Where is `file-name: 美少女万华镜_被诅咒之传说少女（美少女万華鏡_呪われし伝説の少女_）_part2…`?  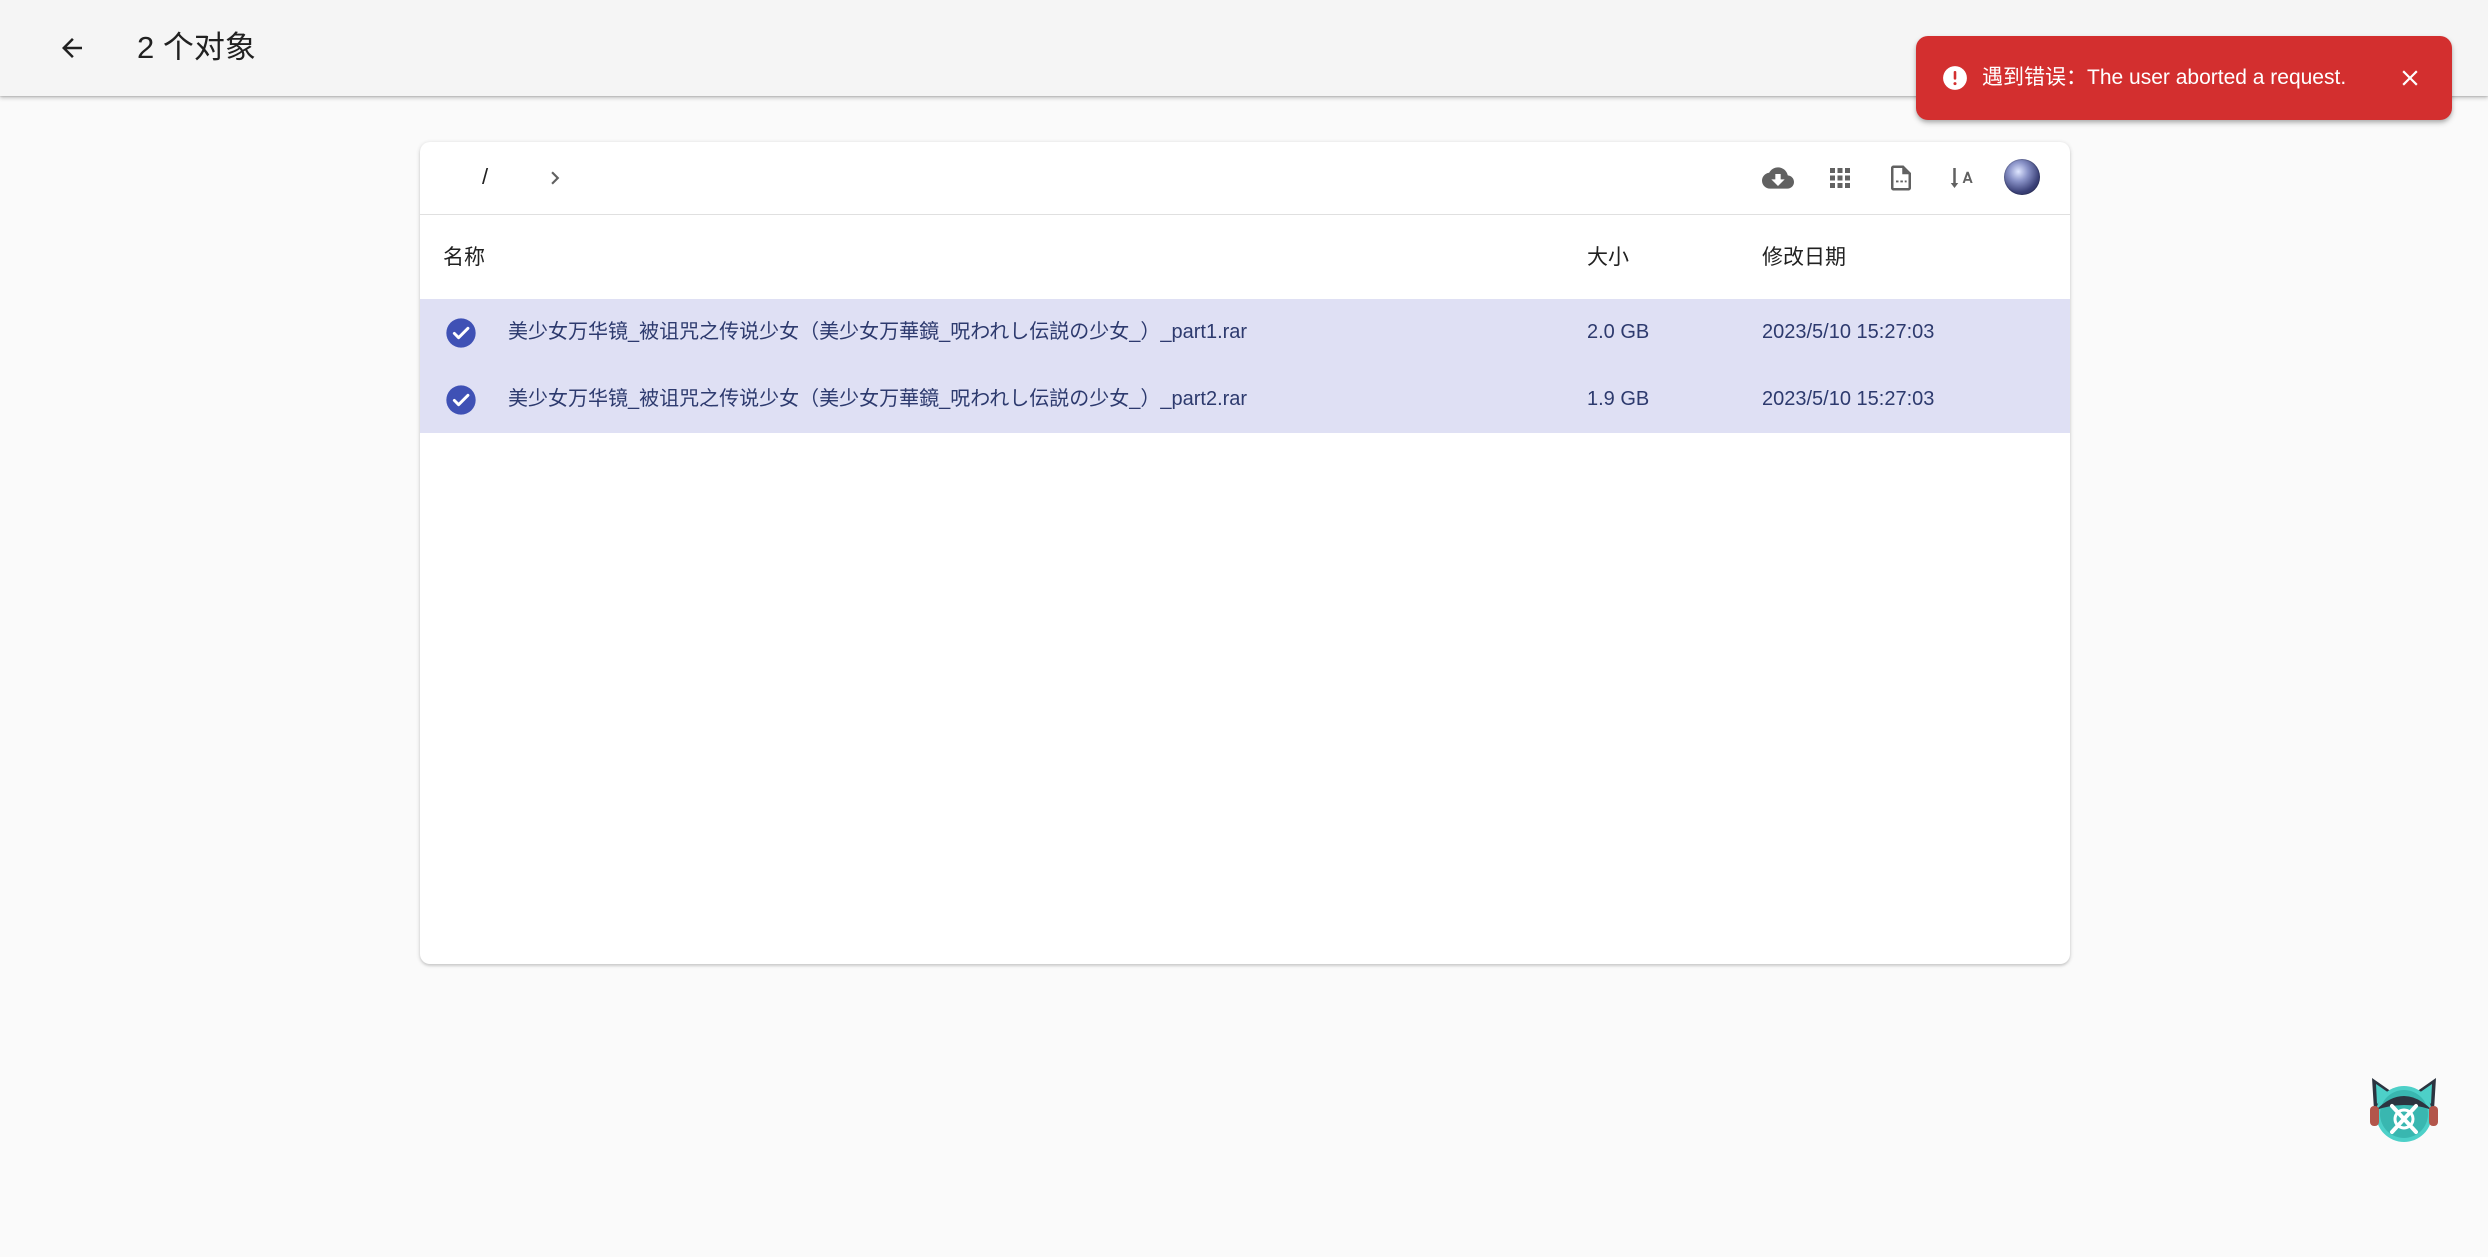 file-name: 美少女万华镜_被诅咒之传说少女（美少女万華鏡_呪われし伝説の少女_）_part2… is located at coordinates (878, 399).